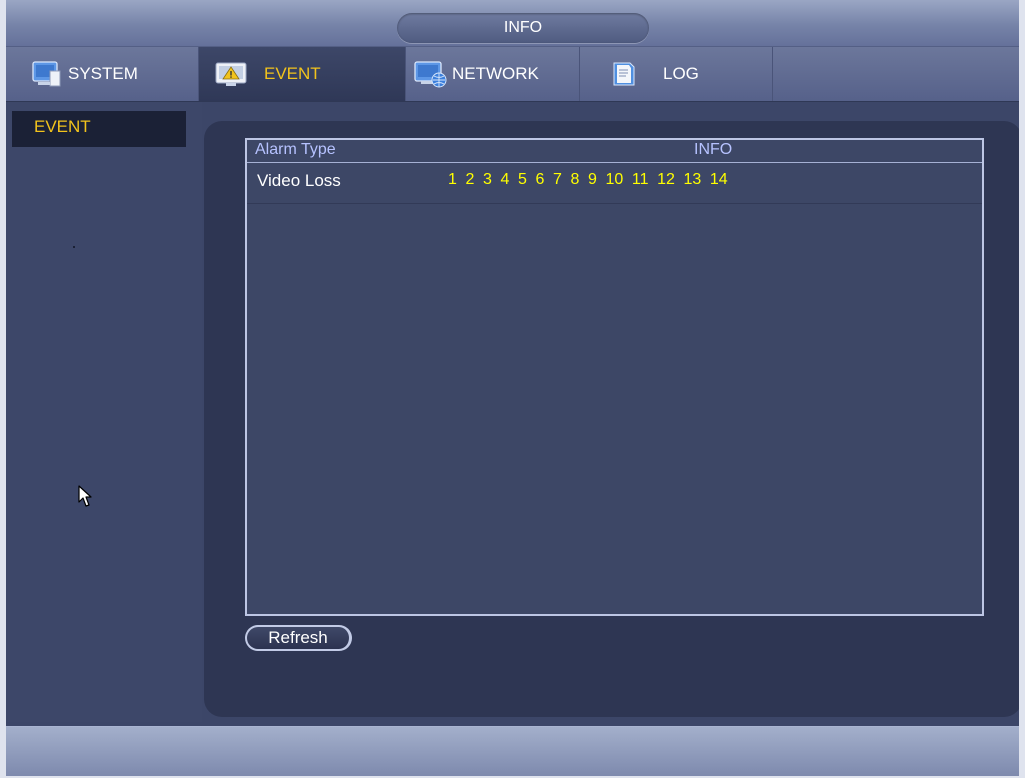  Describe the element at coordinates (62, 126) in the screenshot. I see `sidebar-item-label: EVENT` at that location.